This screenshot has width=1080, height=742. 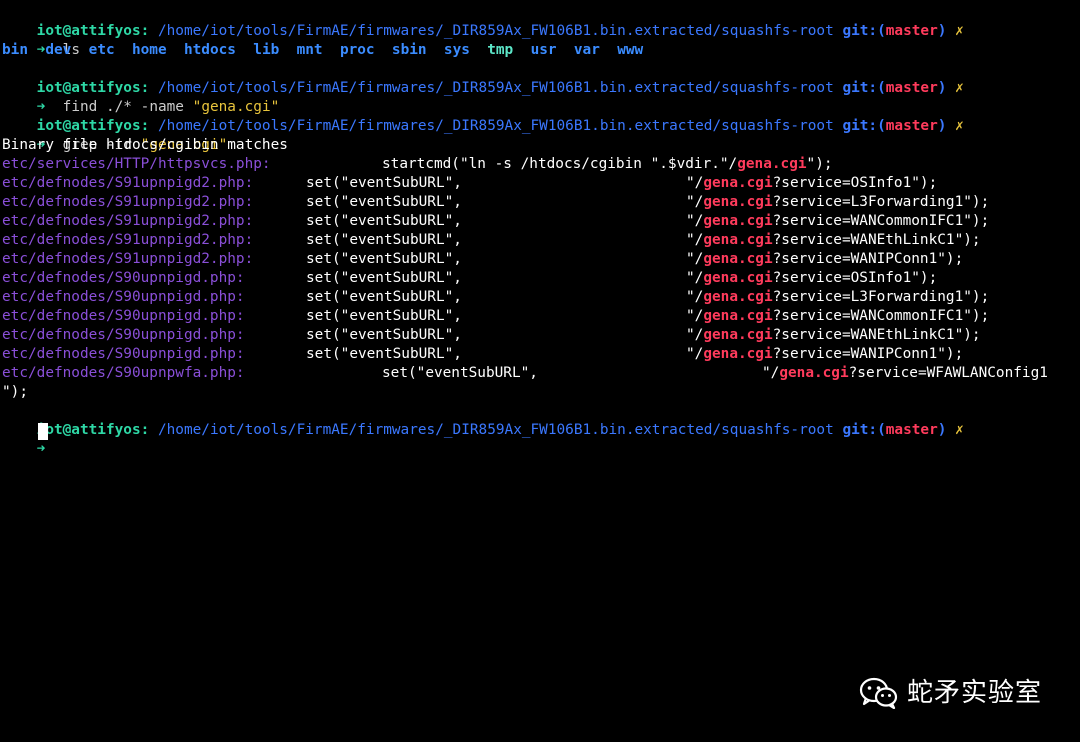 I want to click on active-command-line: ➜, so click(x=540, y=439).